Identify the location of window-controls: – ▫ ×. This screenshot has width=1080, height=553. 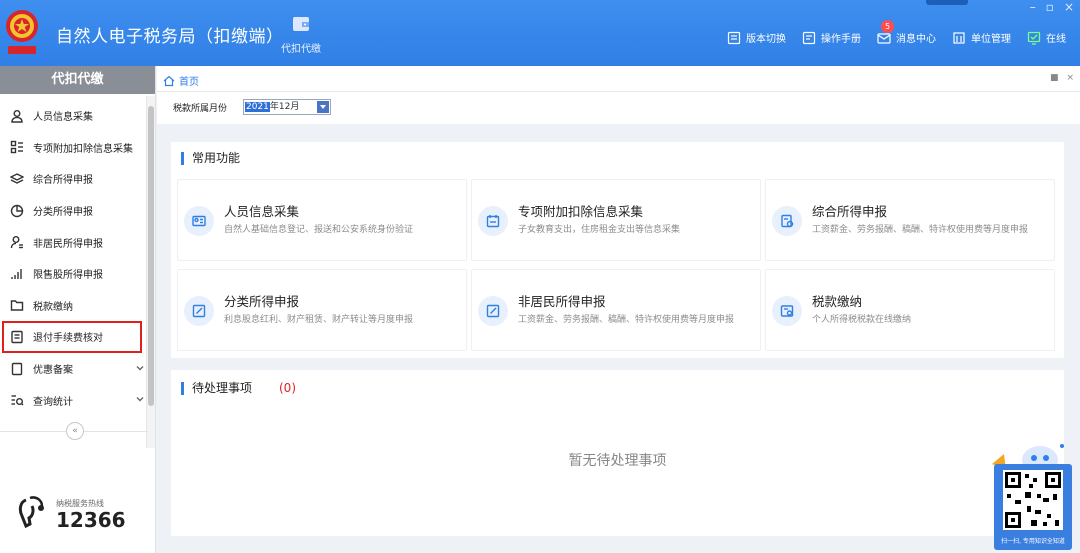
(1052, 7).